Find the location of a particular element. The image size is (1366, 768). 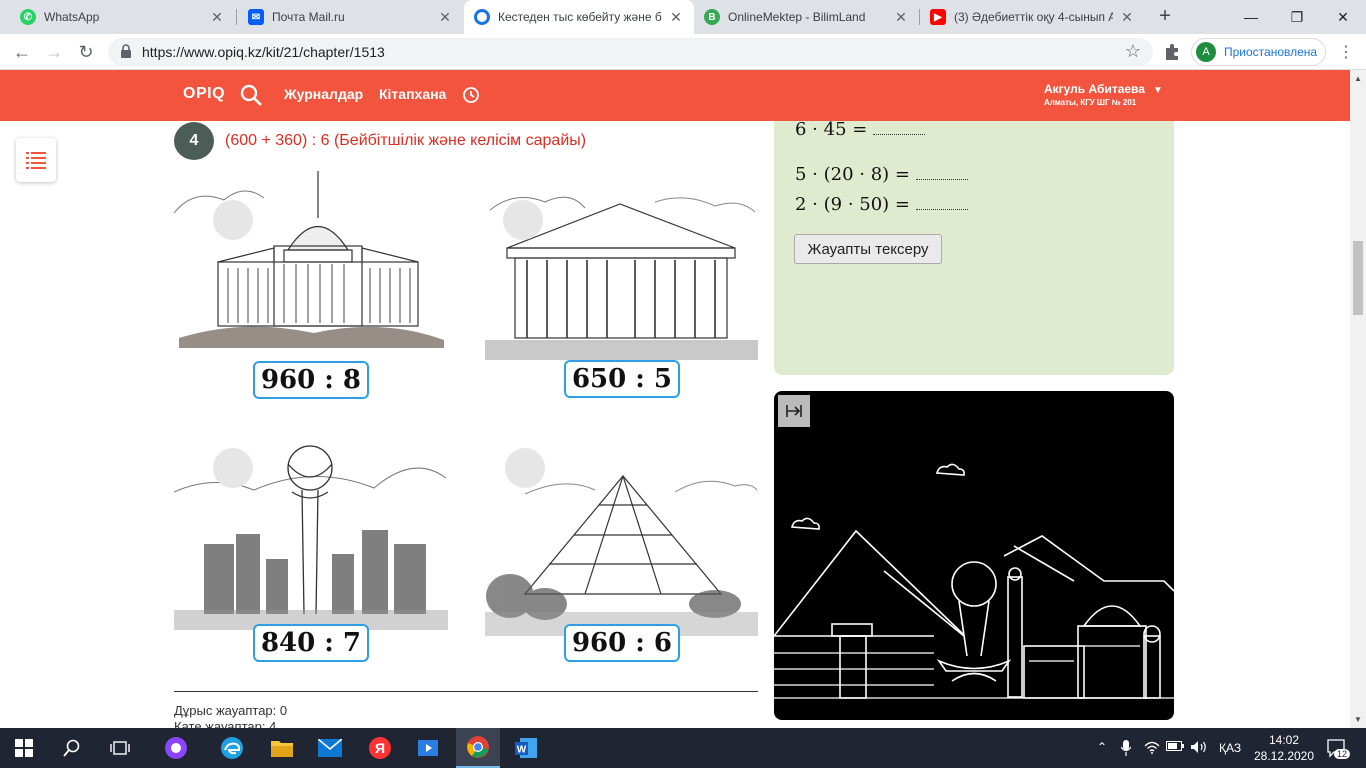

yandex-browser-icon: Я is located at coordinates (380, 748).